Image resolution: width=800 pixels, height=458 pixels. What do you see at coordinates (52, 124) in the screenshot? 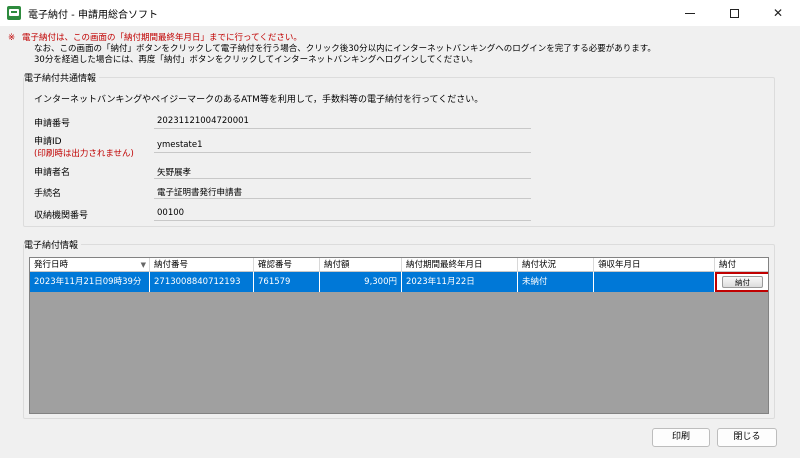
I see `application-number-label: 申請番号` at bounding box center [52, 124].